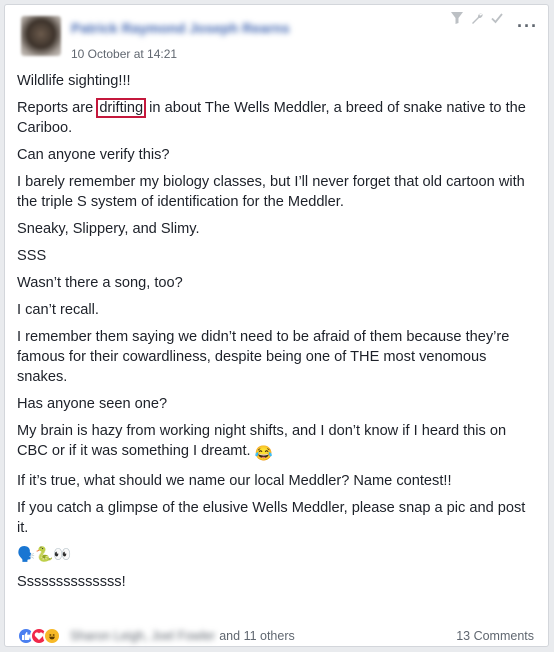 The width and height of the screenshot is (554, 652). What do you see at coordinates (100, 283) in the screenshot?
I see `post-line: Wasn’t there a song, too?` at bounding box center [100, 283].